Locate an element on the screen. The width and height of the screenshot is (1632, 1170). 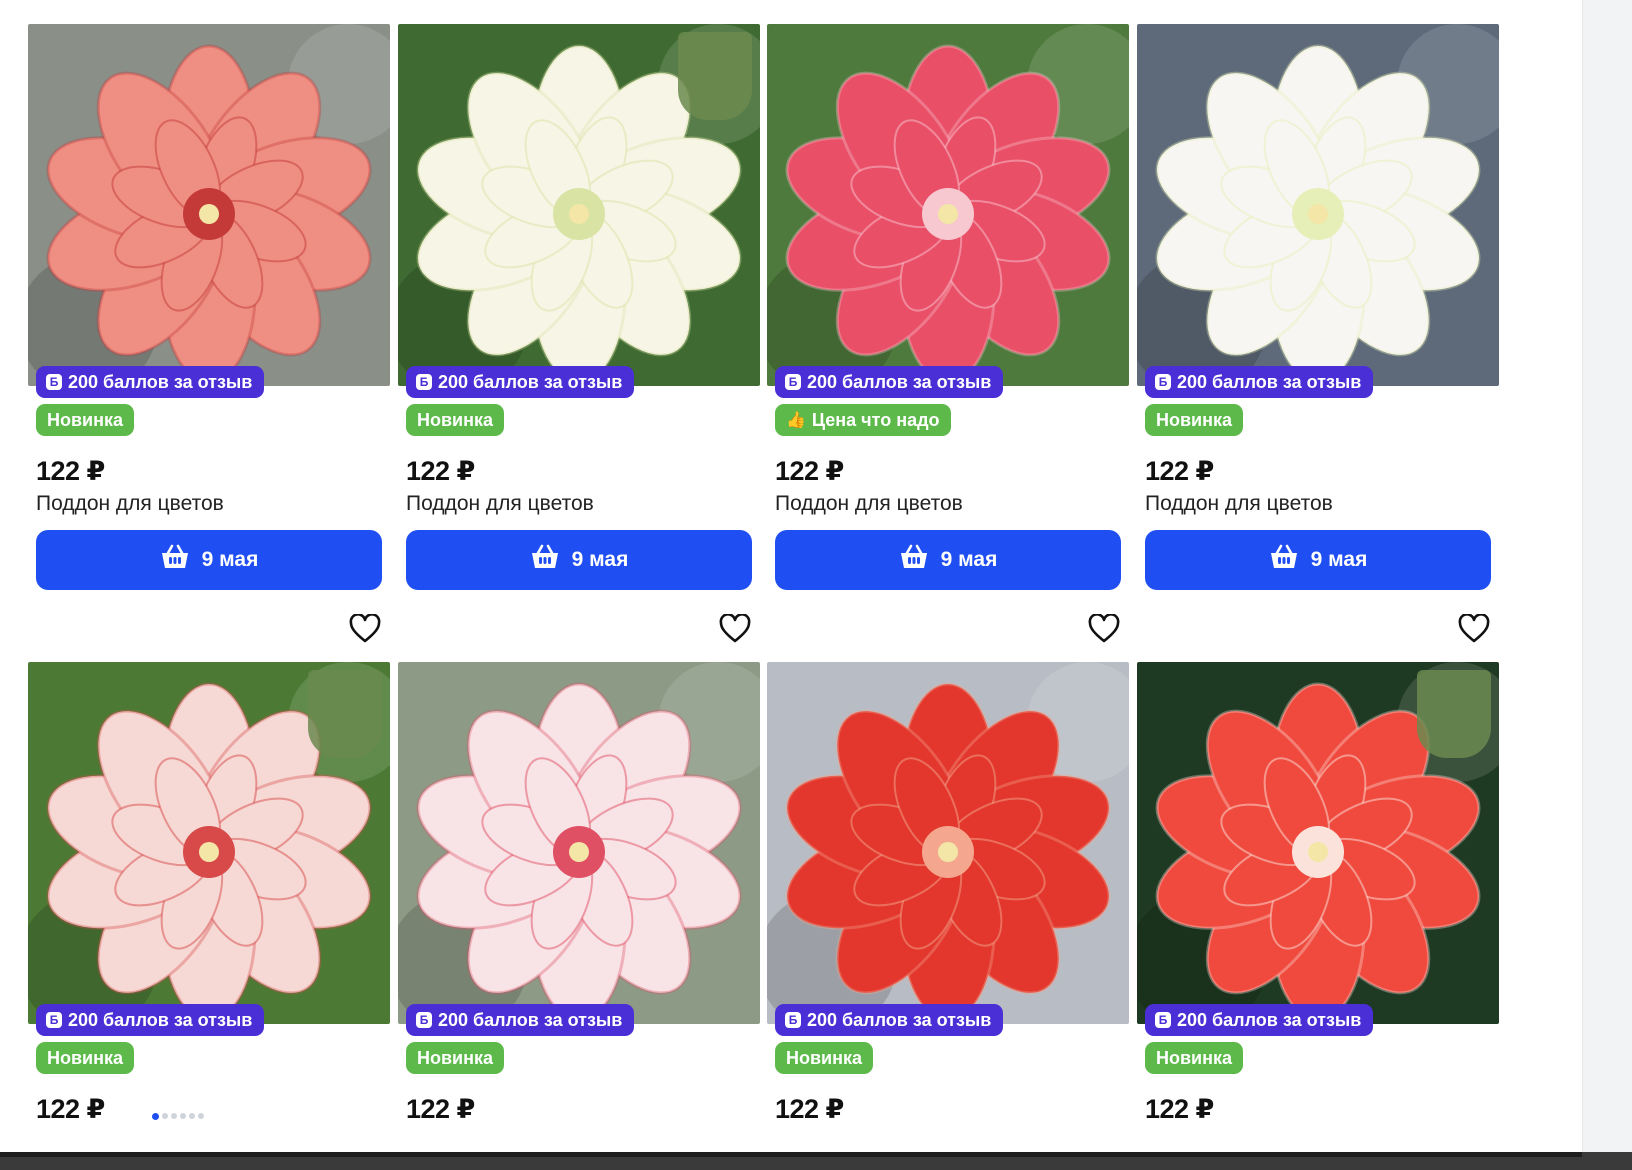
thumbs-up-icon: 👍 is located at coordinates (796, 420).